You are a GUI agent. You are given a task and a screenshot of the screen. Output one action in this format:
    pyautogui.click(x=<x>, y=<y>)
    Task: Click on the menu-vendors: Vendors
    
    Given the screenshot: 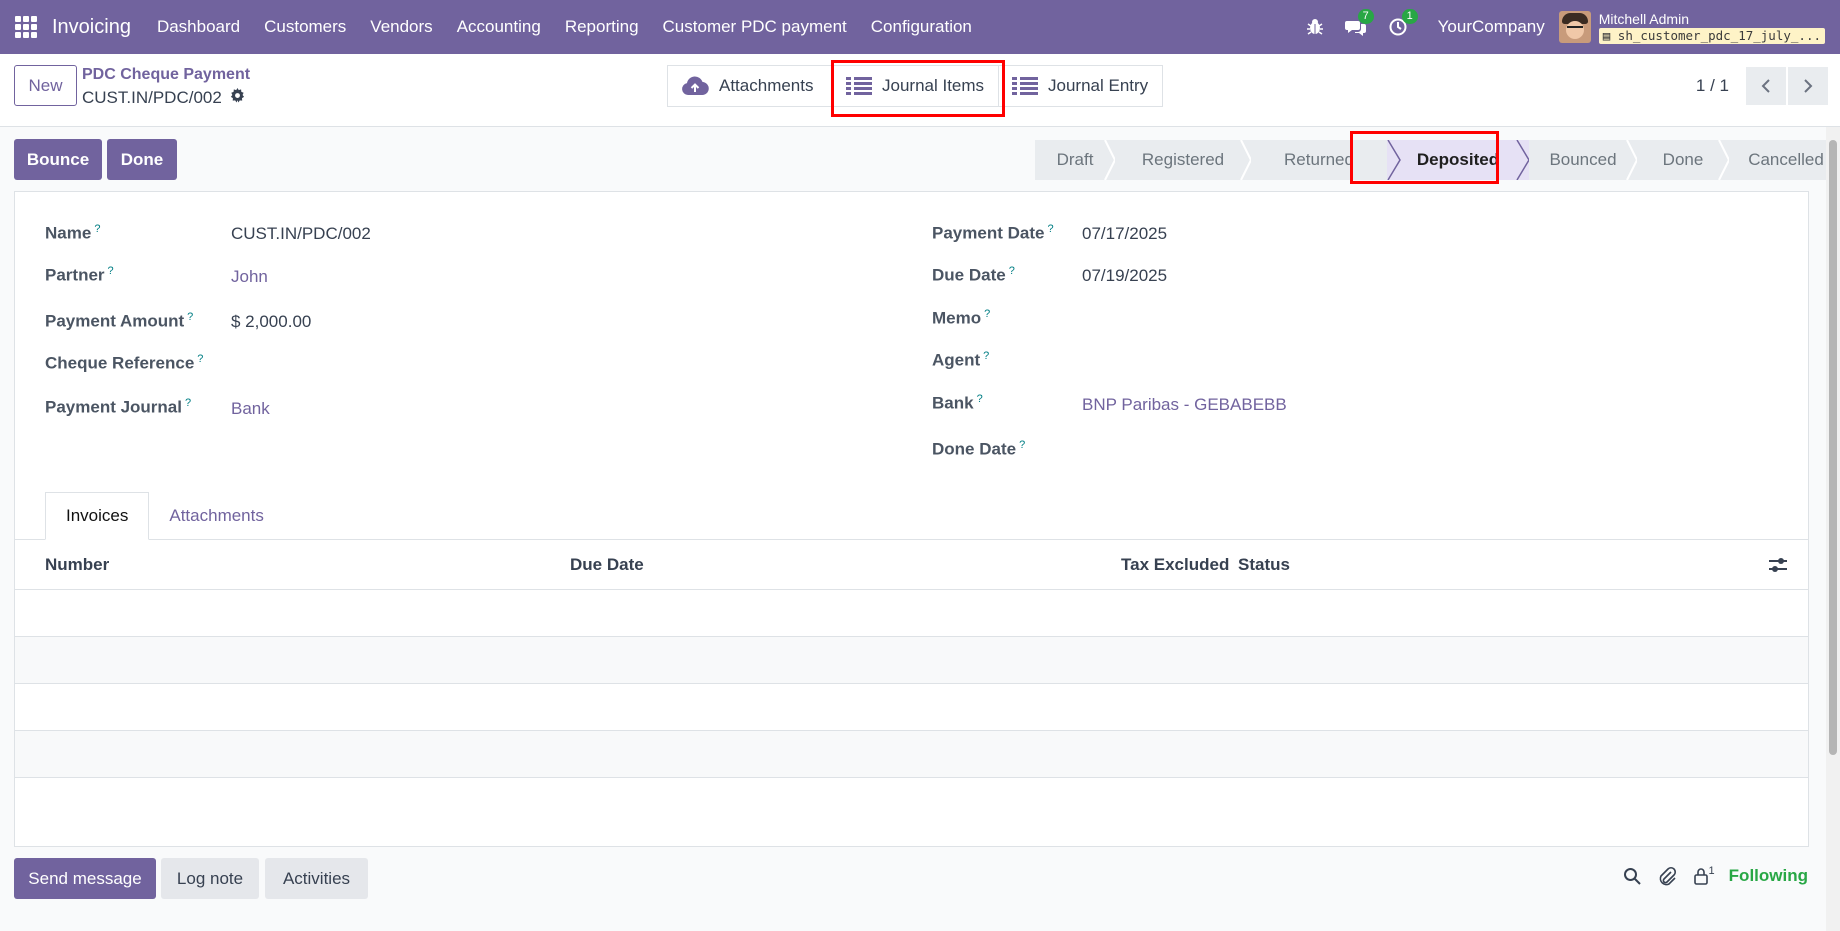 What is the action you would take?
    pyautogui.click(x=401, y=27)
    